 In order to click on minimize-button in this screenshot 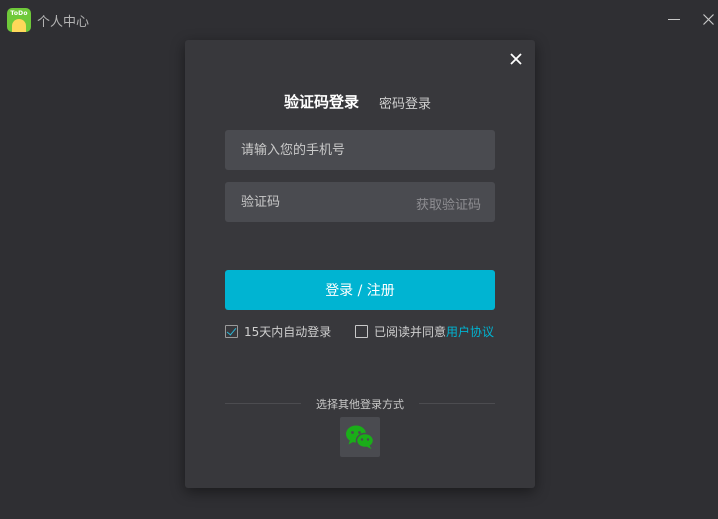, I will do `click(674, 19)`.